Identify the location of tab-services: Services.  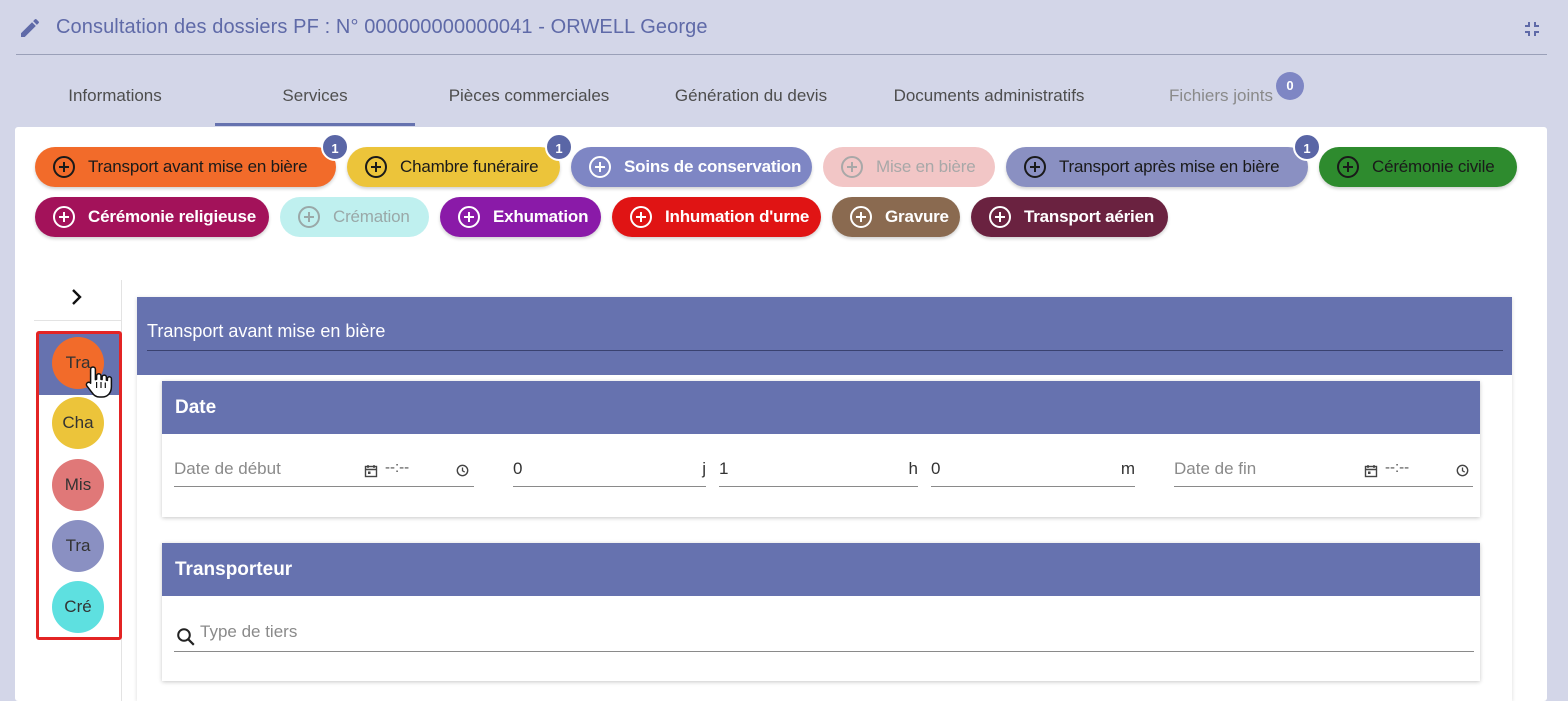
(315, 96).